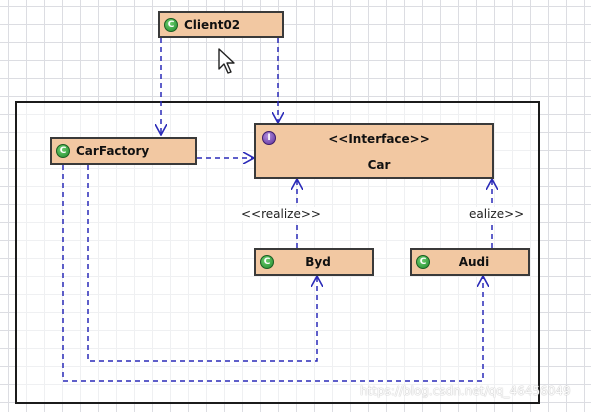  Describe the element at coordinates (374, 151) in the screenshot. I see `interface-car: I <<Interface>> Car` at that location.